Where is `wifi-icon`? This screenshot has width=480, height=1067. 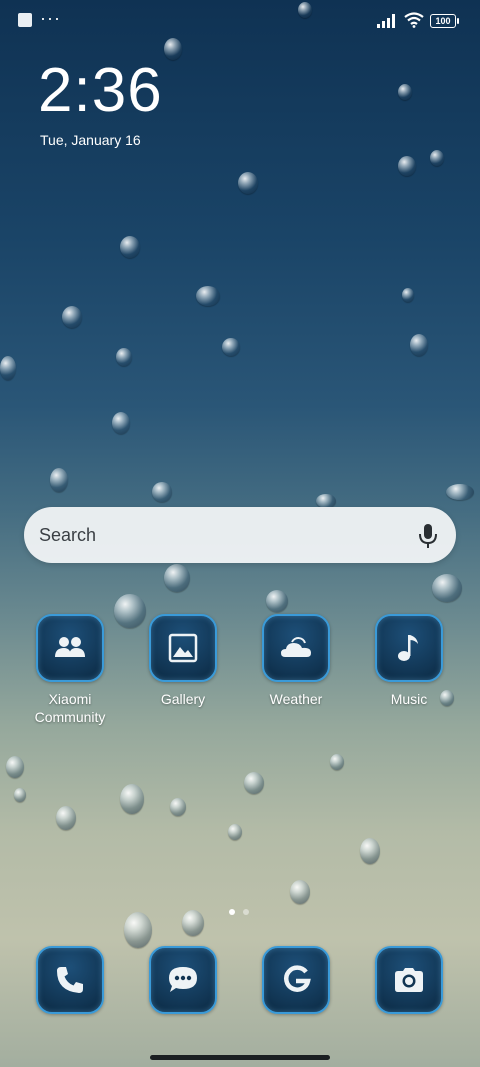 wifi-icon is located at coordinates (414, 20).